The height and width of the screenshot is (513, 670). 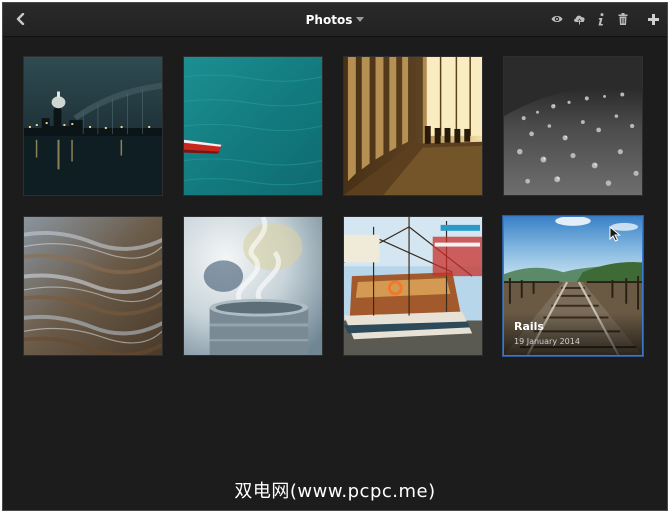 What do you see at coordinates (329, 19) in the screenshot?
I see `page-title: Photos` at bounding box center [329, 19].